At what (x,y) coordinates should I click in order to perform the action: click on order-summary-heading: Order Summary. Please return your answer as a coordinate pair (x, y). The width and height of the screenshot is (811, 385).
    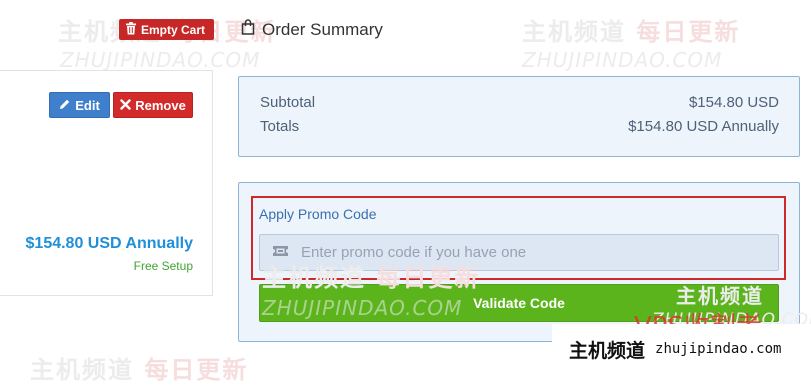
    Looking at the image, I should click on (312, 29).